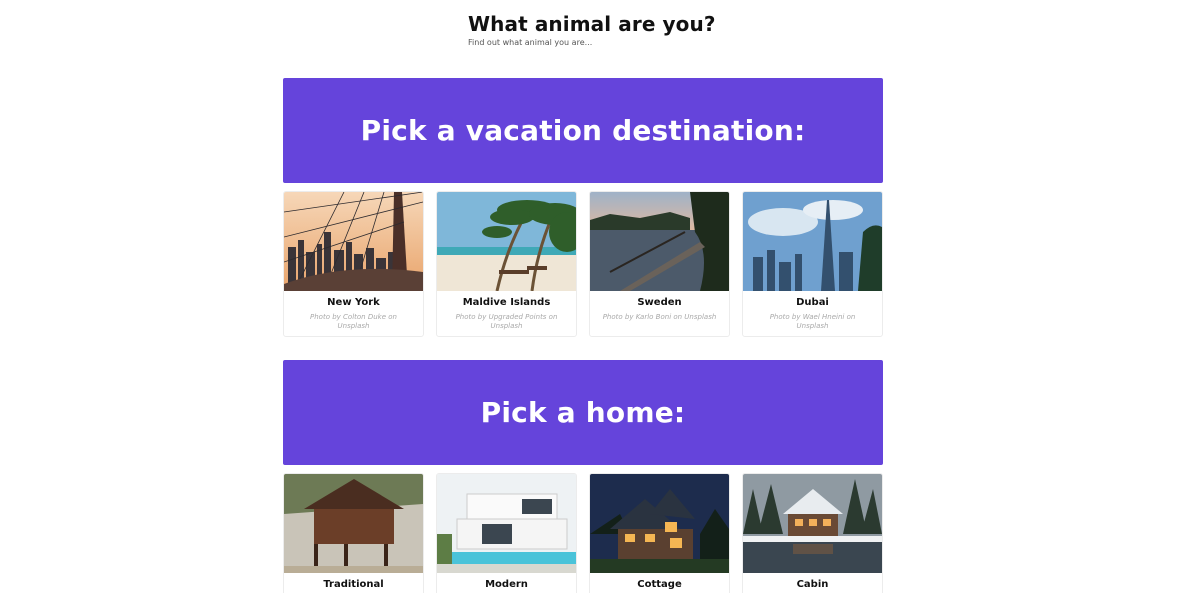  What do you see at coordinates (812, 241) in the screenshot?
I see `dubai-photo` at bounding box center [812, 241].